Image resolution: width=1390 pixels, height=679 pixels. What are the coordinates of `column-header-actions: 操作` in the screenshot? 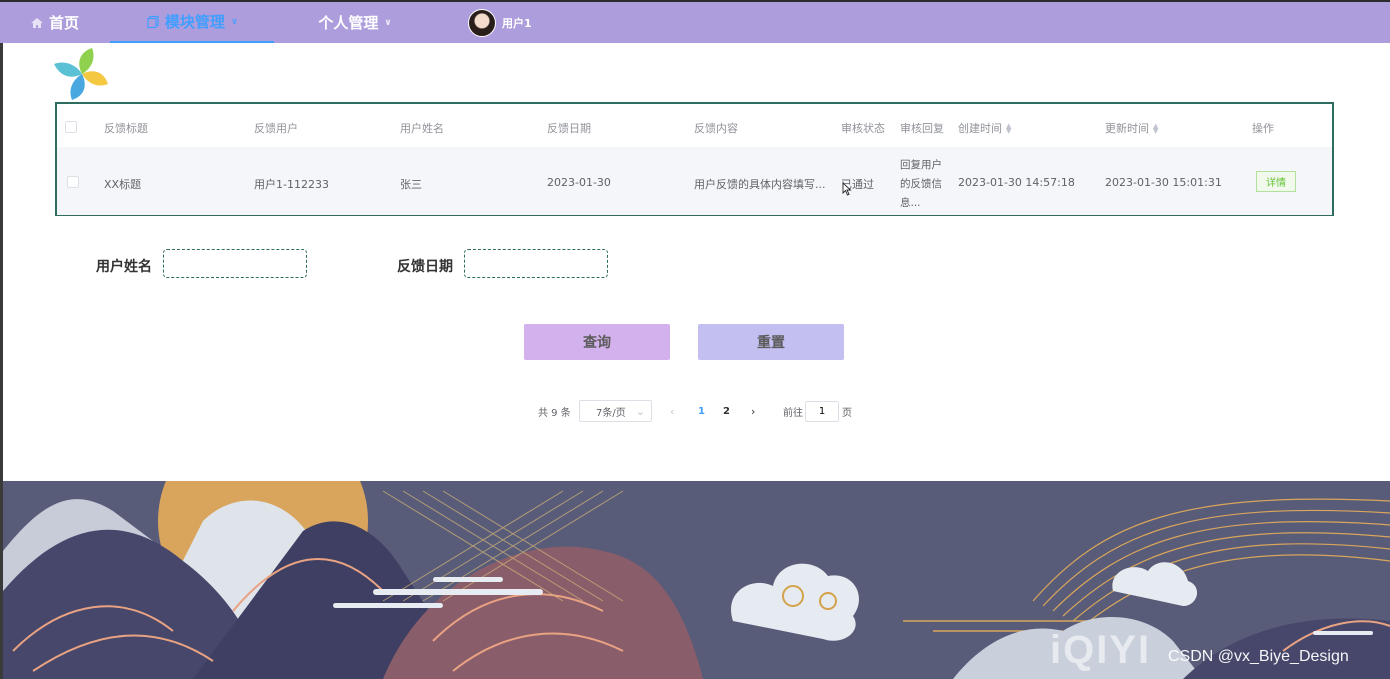 It's located at (1263, 128).